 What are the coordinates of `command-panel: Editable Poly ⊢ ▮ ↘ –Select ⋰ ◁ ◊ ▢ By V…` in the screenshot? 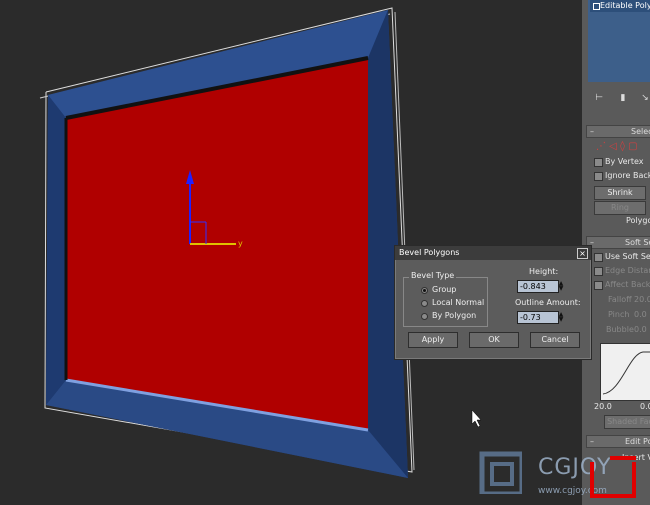 It's located at (616, 252).